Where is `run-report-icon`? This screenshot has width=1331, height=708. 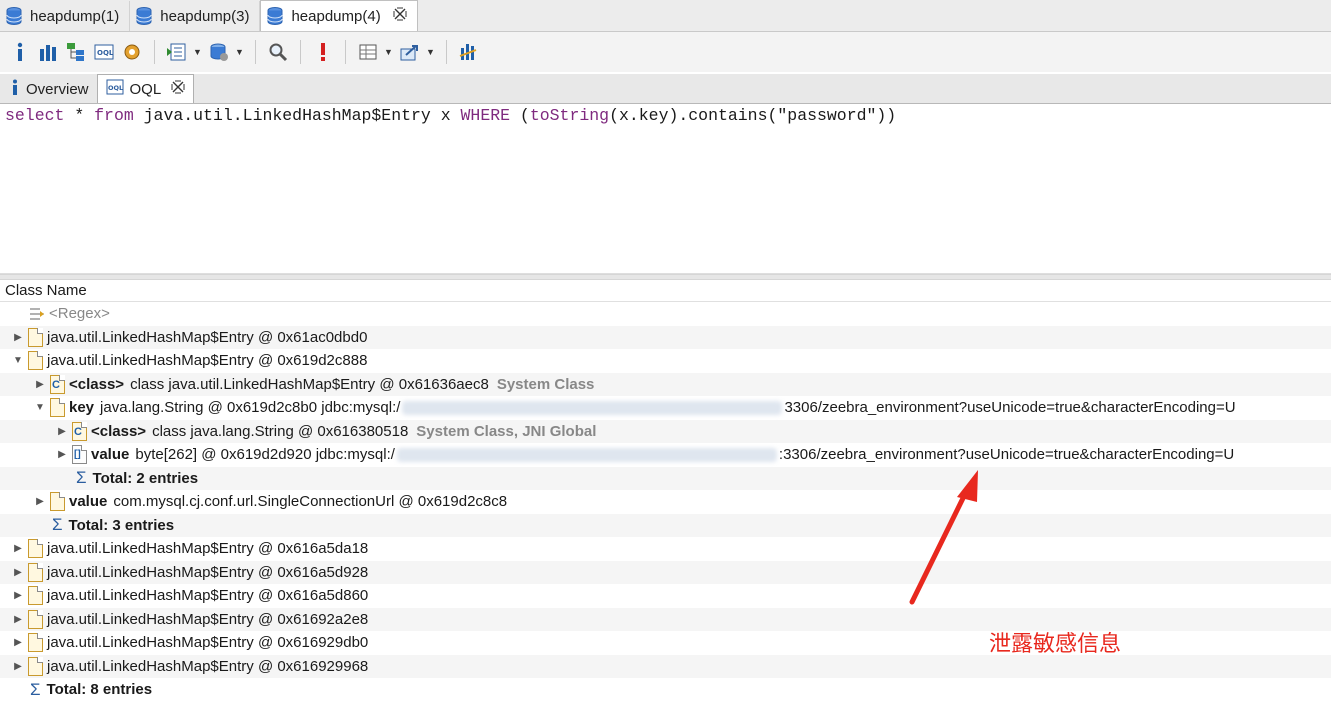 run-report-icon is located at coordinates (177, 52).